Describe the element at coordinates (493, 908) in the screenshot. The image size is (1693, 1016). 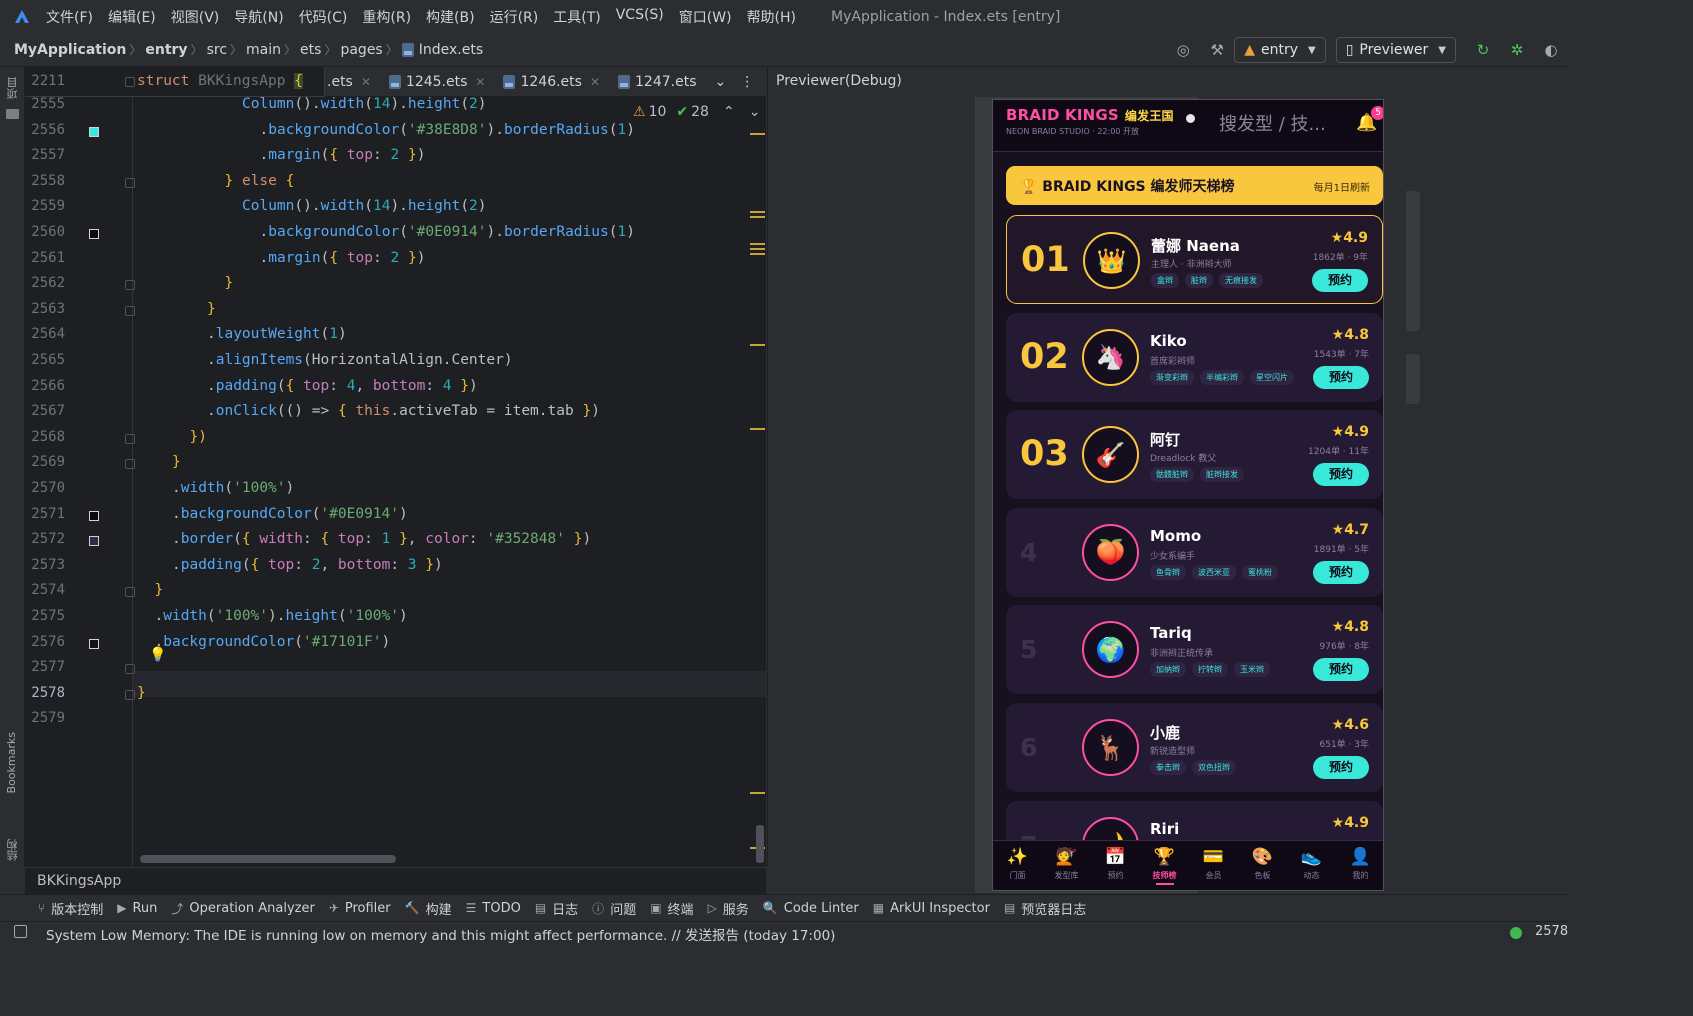
I see `tool-window-5: ☰ TODO` at that location.